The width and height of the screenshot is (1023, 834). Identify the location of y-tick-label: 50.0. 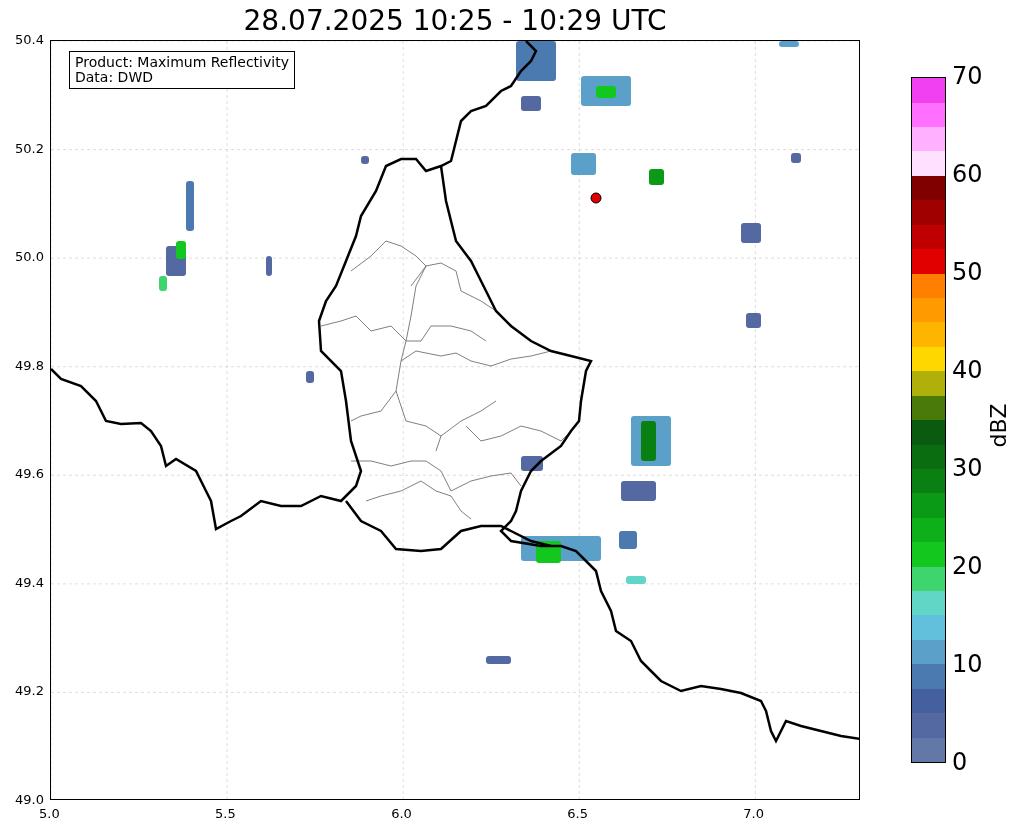
(29, 257).